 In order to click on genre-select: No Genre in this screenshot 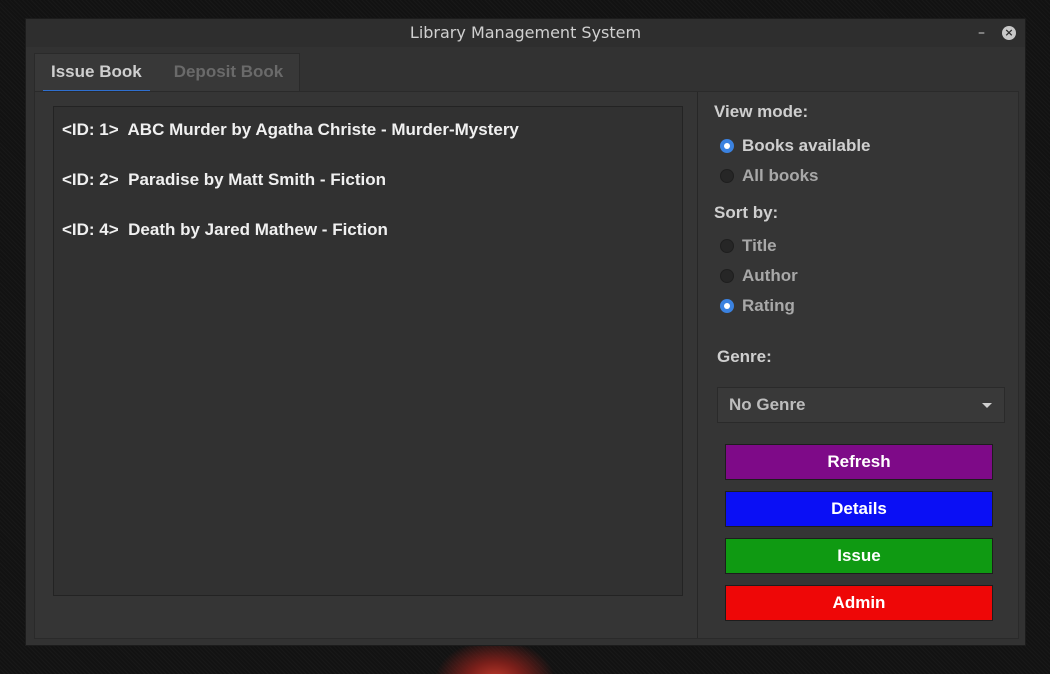, I will do `click(861, 405)`.